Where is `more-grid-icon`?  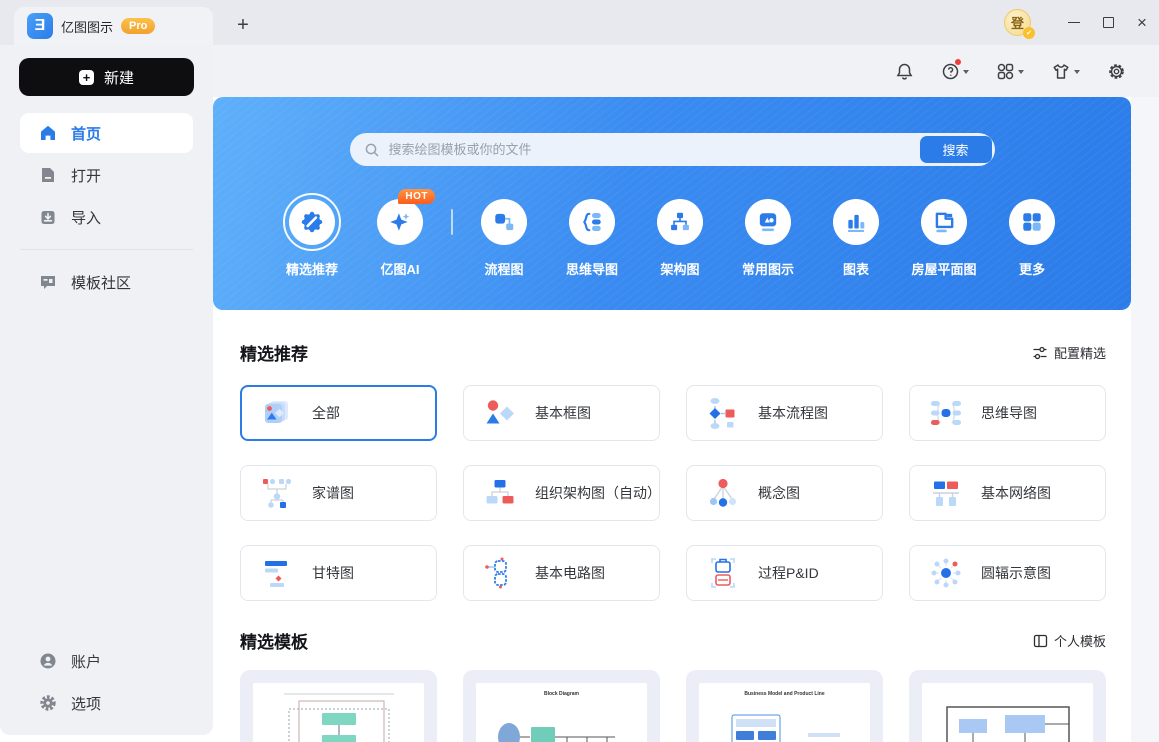 more-grid-icon is located at coordinates (1032, 222).